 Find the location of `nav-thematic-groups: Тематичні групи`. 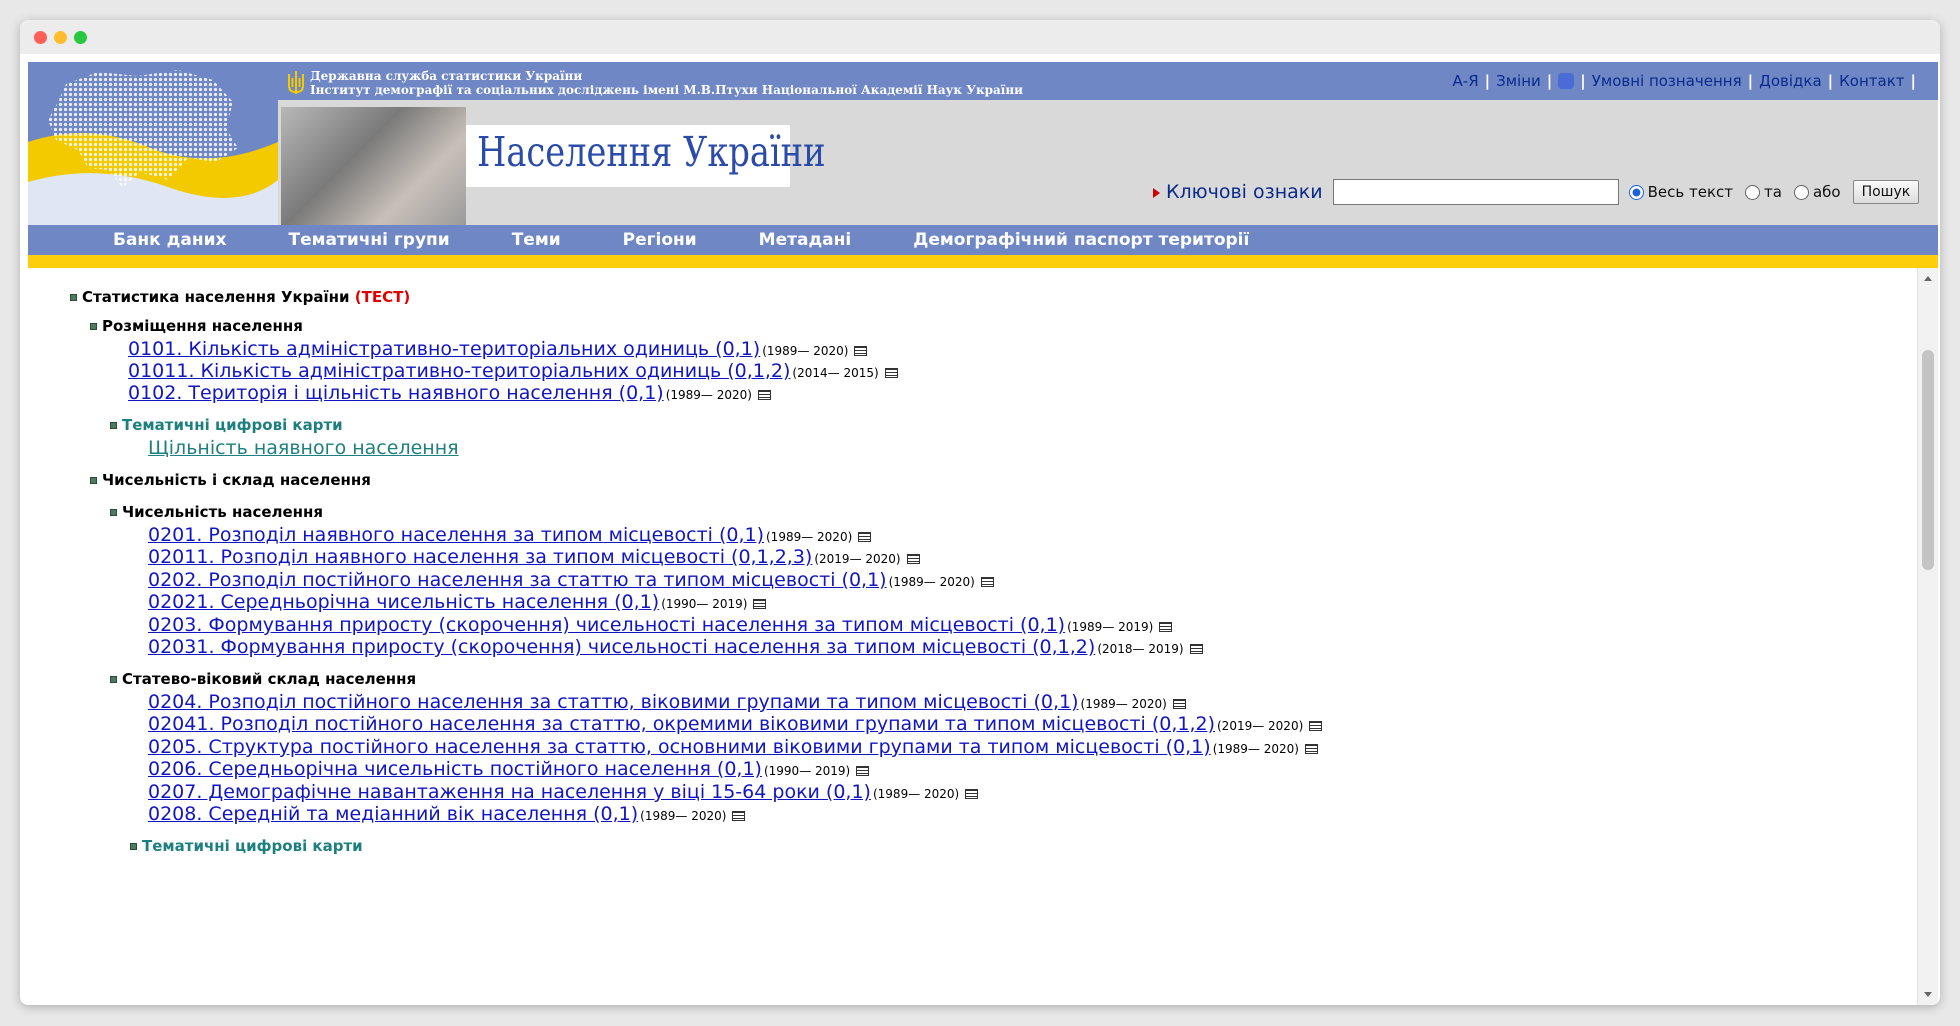

nav-thematic-groups: Тематичні групи is located at coordinates (368, 240).